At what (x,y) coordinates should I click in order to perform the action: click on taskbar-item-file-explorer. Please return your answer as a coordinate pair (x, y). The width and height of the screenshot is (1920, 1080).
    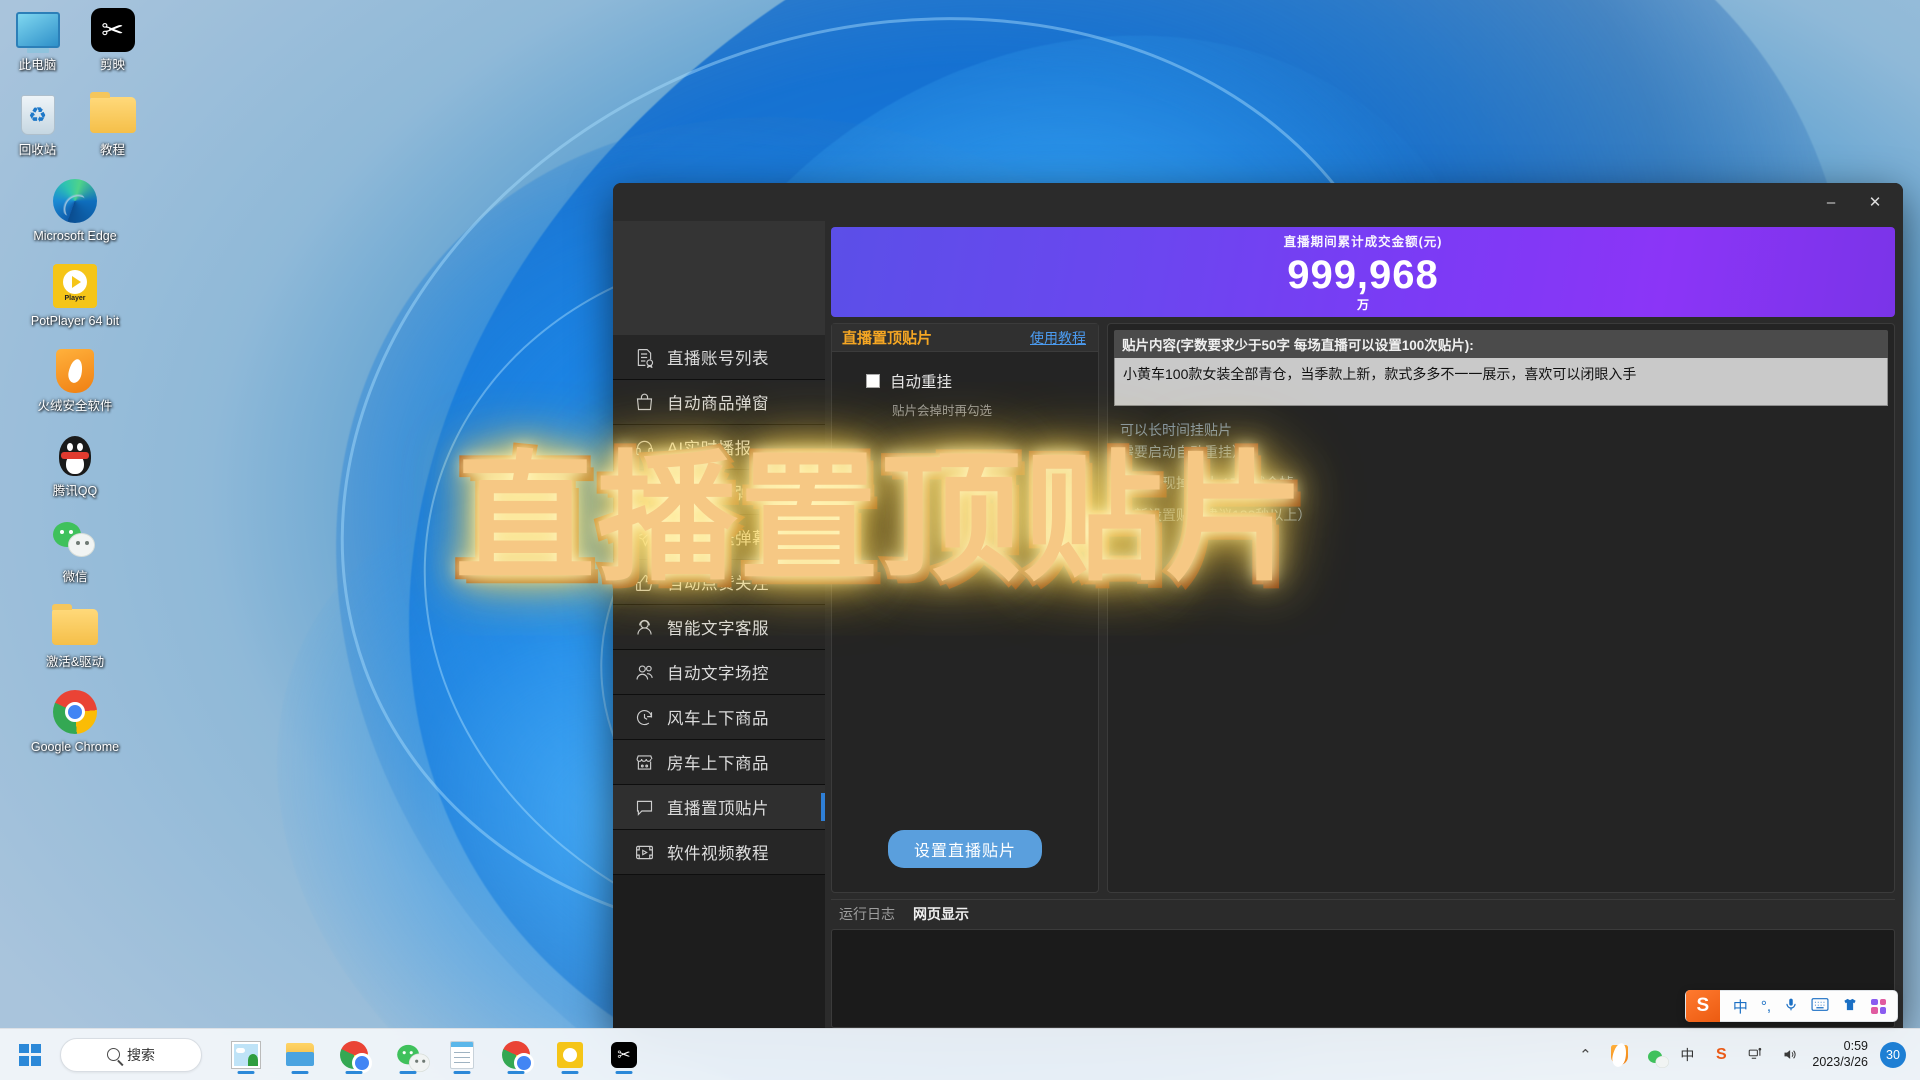
    Looking at the image, I should click on (300, 1055).